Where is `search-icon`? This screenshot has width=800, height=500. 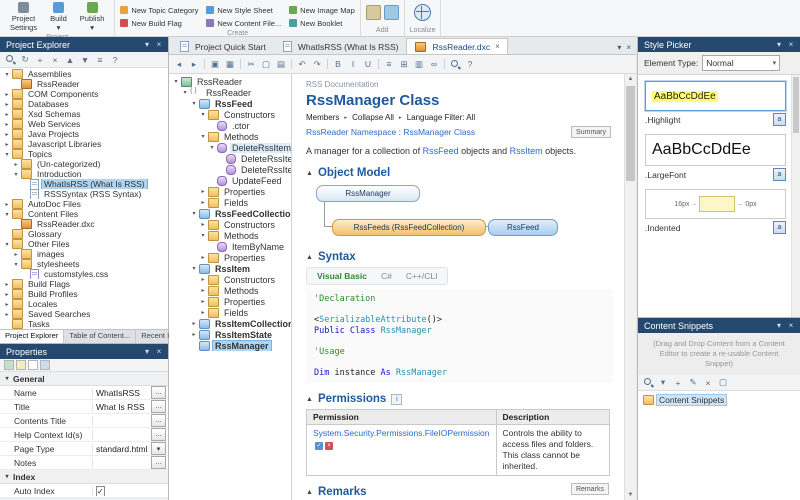 search-icon is located at coordinates (648, 382).